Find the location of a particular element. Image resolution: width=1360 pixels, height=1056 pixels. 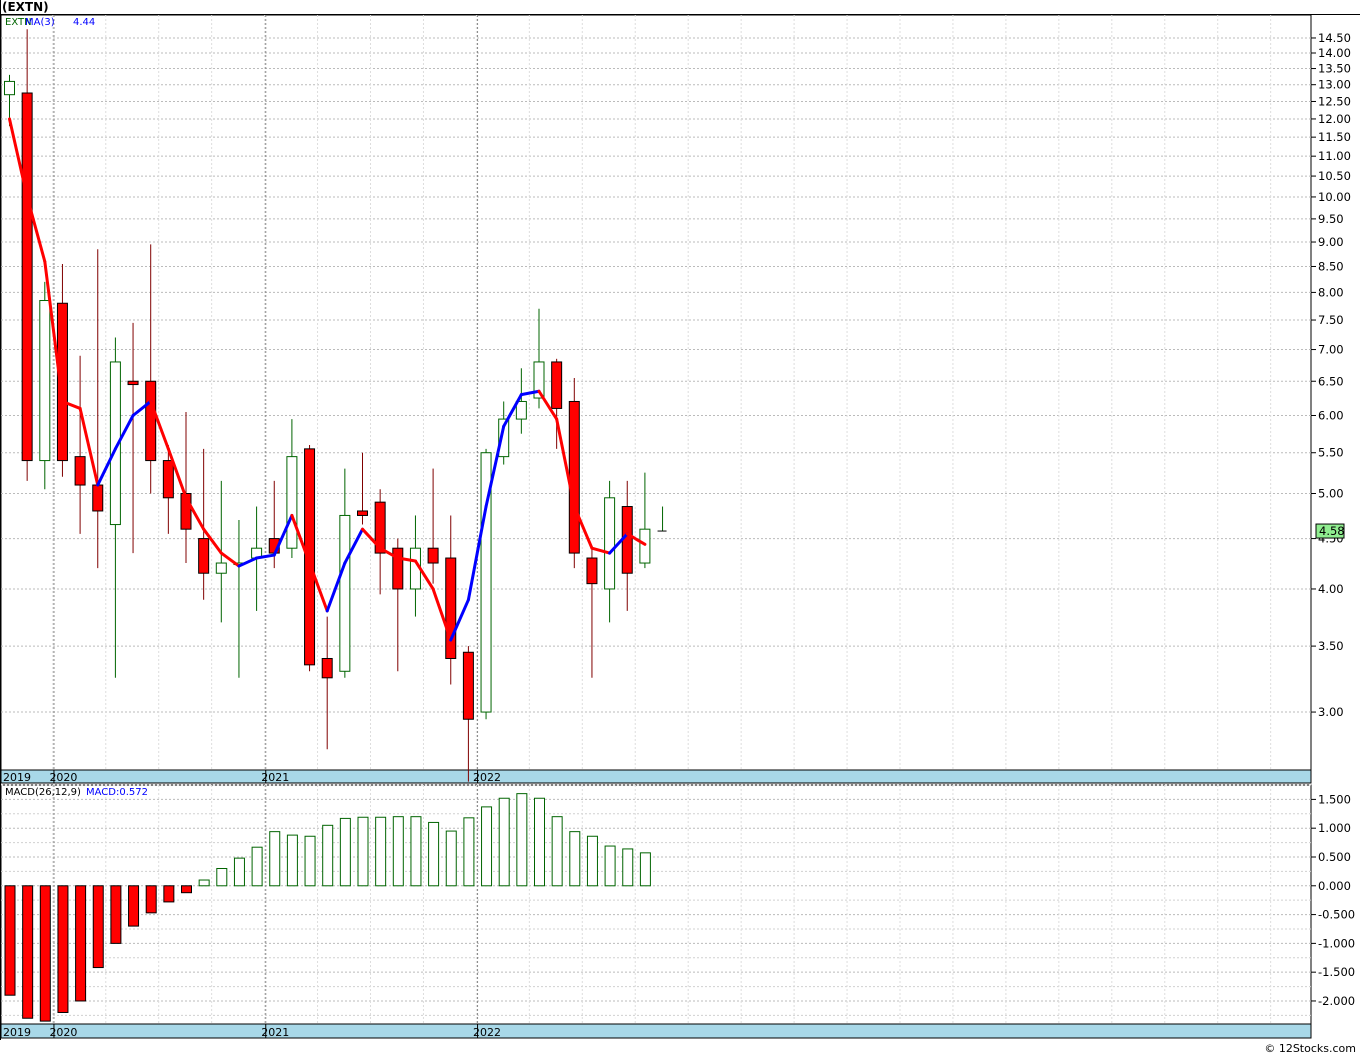

macd-year-label: 2021 is located at coordinates (275, 1032).